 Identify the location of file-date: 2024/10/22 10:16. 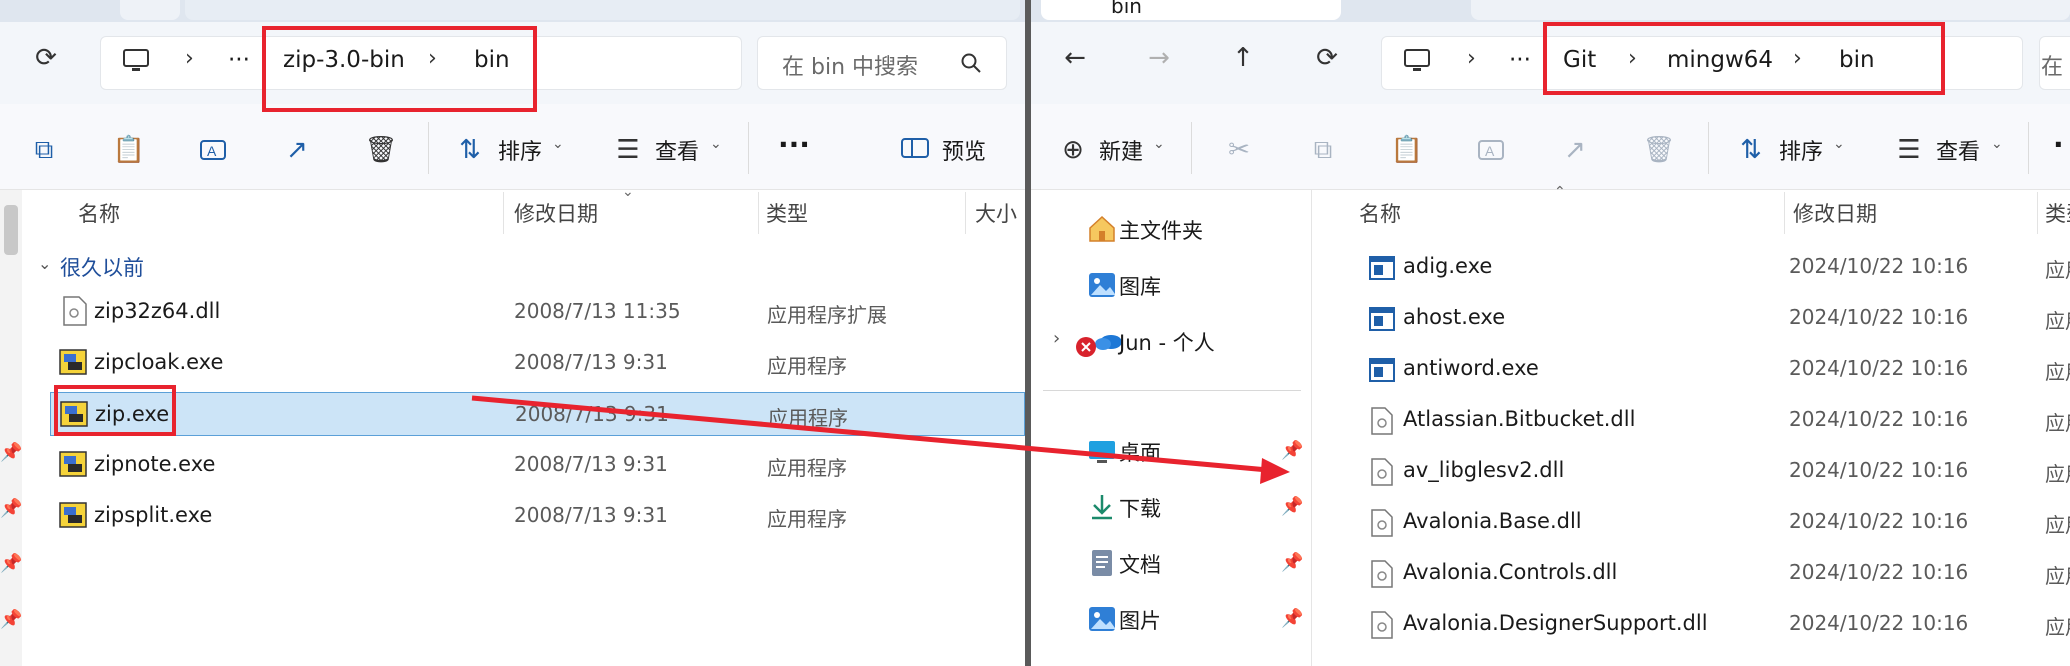
(1879, 623).